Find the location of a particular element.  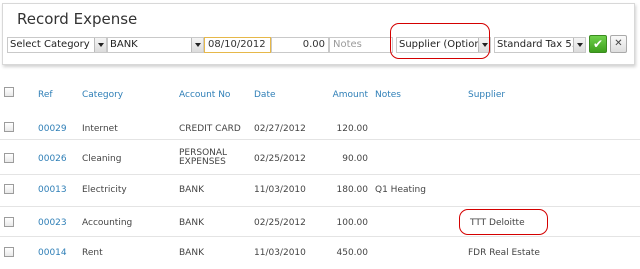

confirm-button: ✔ is located at coordinates (598, 44).